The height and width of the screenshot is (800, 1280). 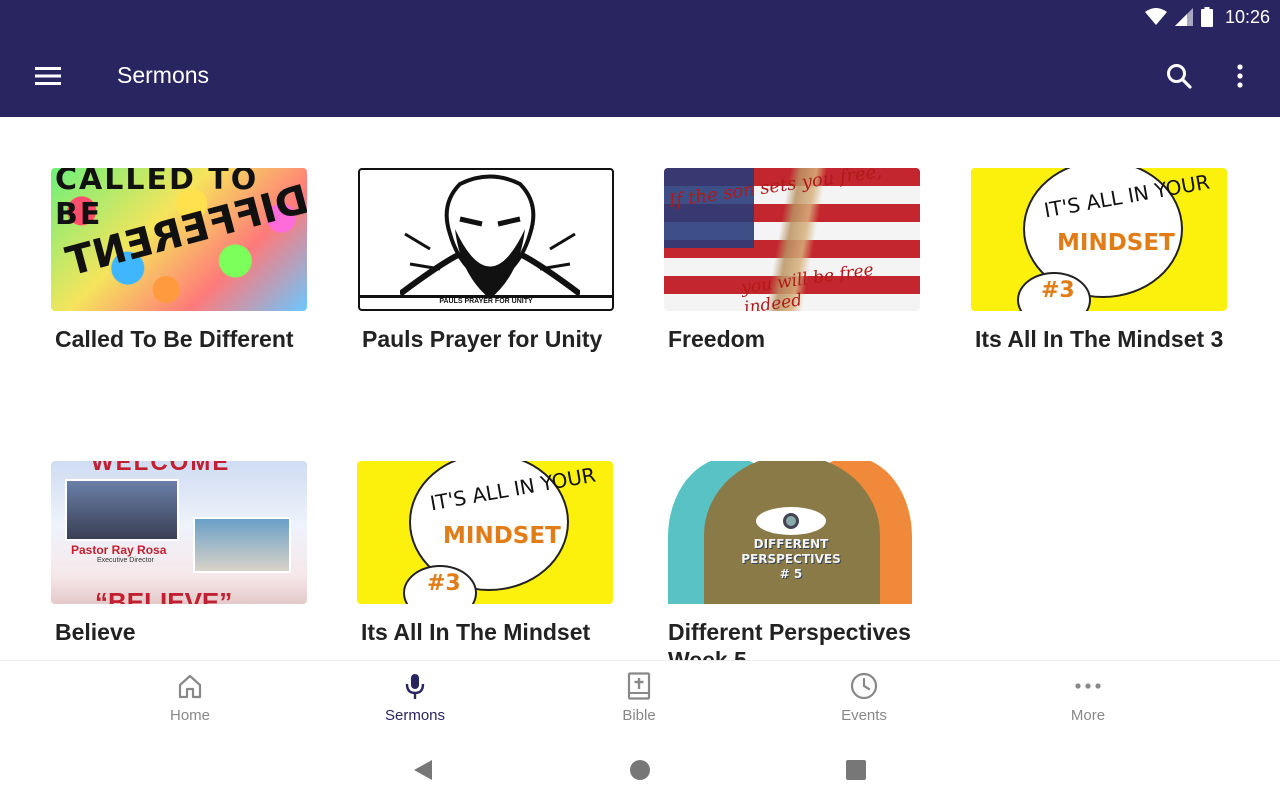 What do you see at coordinates (190, 702) in the screenshot?
I see `nav-item-home: Home` at bounding box center [190, 702].